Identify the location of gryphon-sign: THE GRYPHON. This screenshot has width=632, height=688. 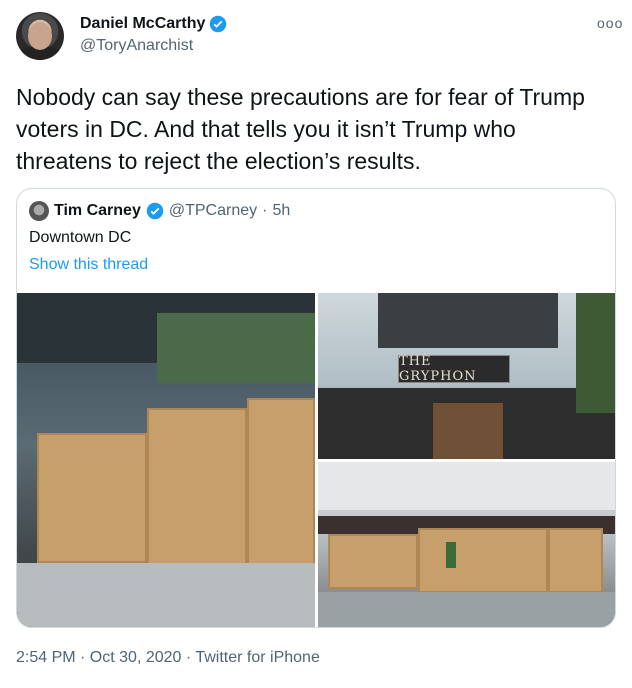
(454, 369).